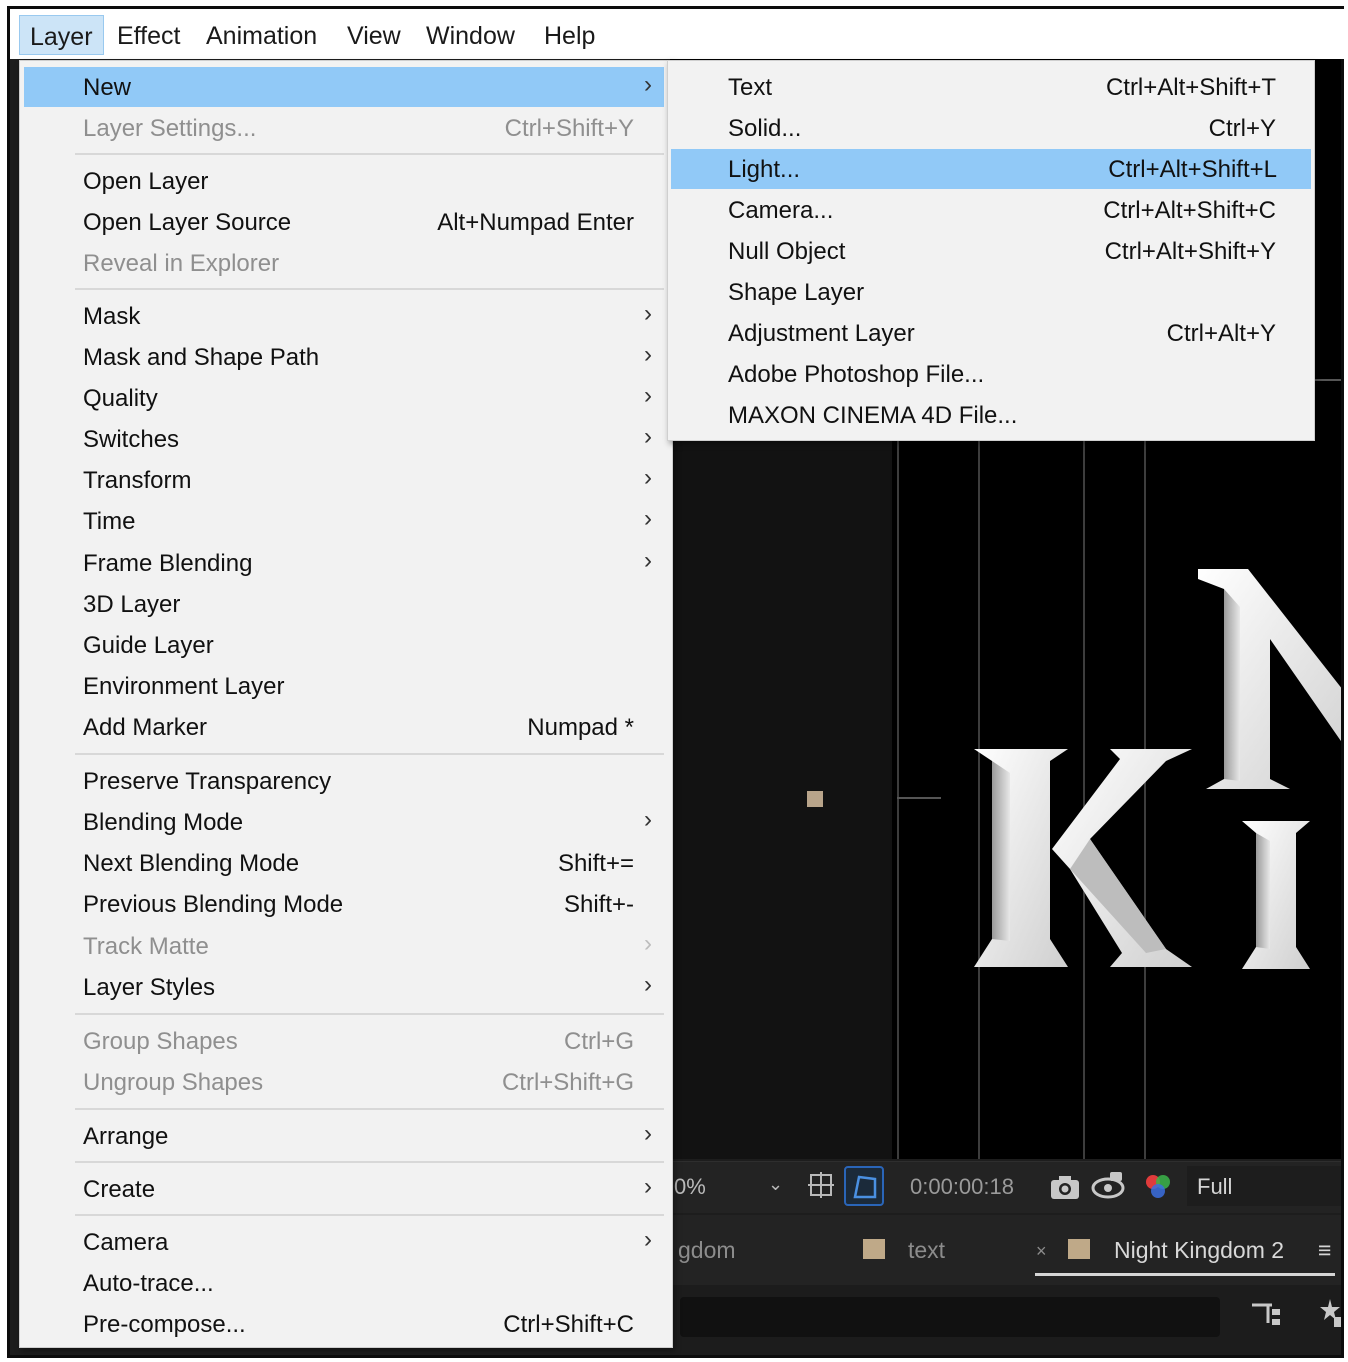 The width and height of the screenshot is (1348, 1362). I want to click on menu-item-group-shapes: Group Shapes Ctrl+G, so click(346, 1041).